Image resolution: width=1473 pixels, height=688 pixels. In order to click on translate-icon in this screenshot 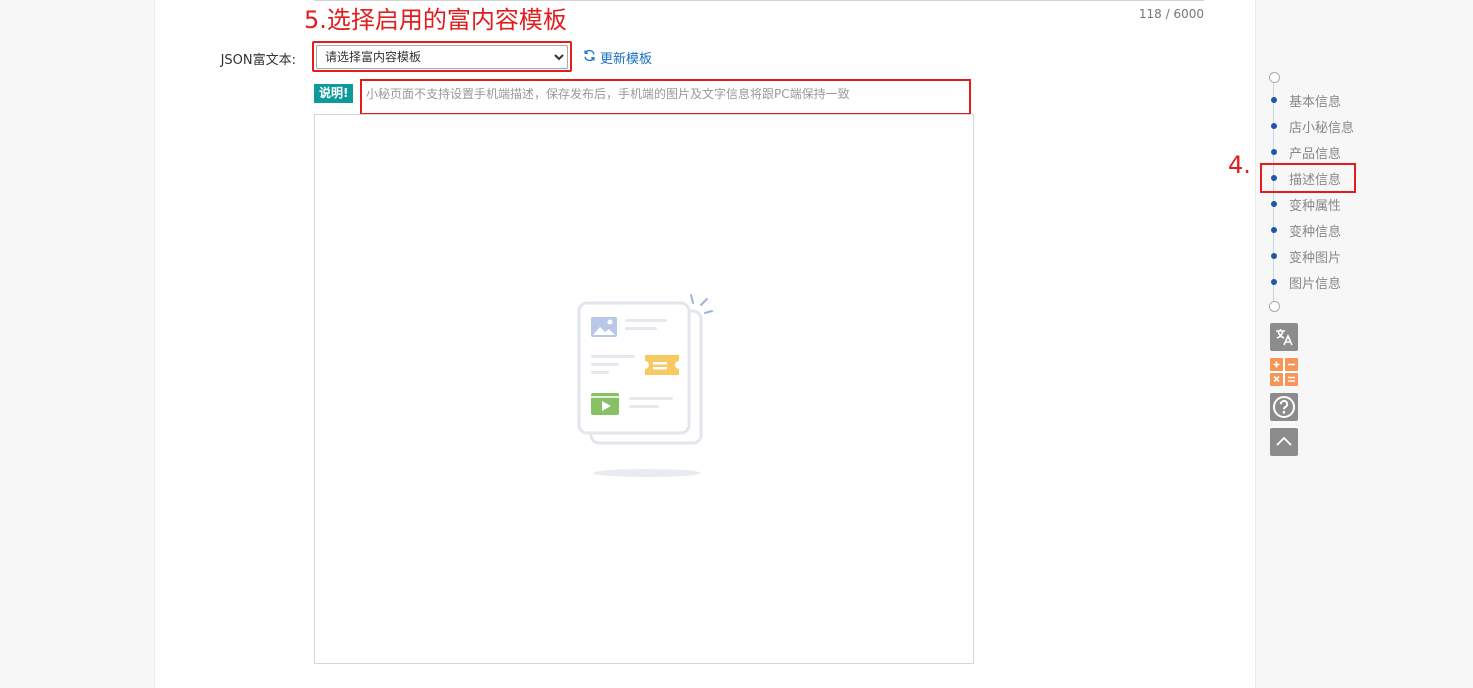, I will do `click(1284, 337)`.